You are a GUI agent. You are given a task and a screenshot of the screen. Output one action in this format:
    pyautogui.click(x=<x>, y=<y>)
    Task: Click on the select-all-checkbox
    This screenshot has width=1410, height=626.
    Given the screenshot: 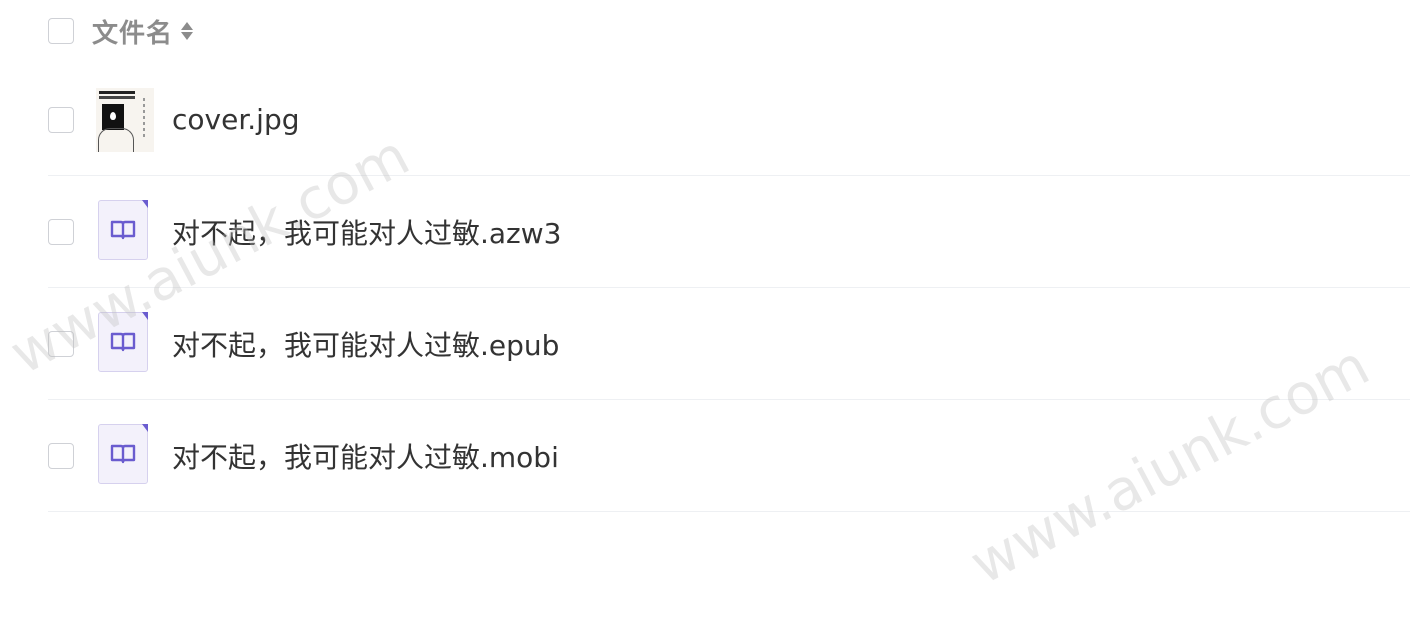 What is the action you would take?
    pyautogui.click(x=61, y=31)
    